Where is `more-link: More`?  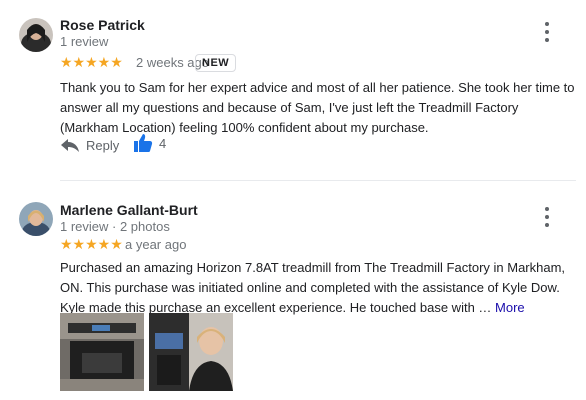 more-link: More is located at coordinates (510, 307).